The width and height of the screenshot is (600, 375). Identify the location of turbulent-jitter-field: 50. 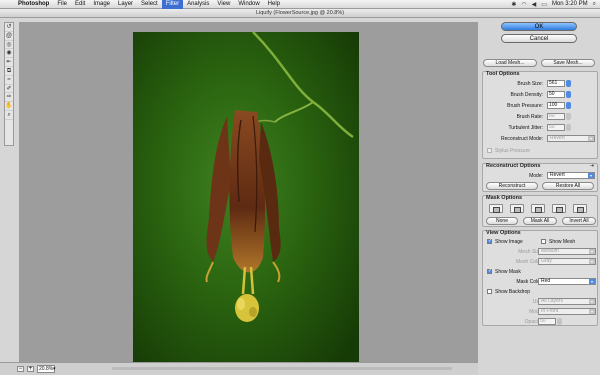
(556, 127).